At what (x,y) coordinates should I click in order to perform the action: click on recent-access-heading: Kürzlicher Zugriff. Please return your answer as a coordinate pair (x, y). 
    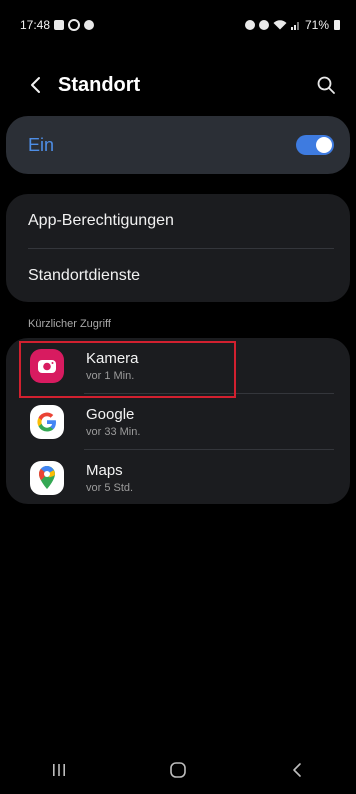
    Looking at the image, I should click on (69, 324).